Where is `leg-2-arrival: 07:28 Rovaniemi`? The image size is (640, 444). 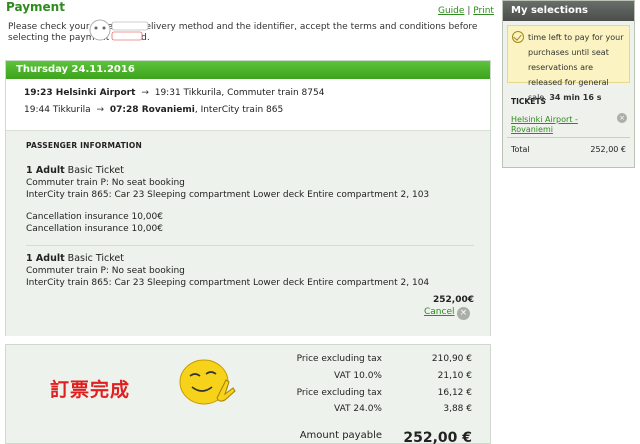
leg-2-arrival: 07:28 Rovaniemi is located at coordinates (152, 110).